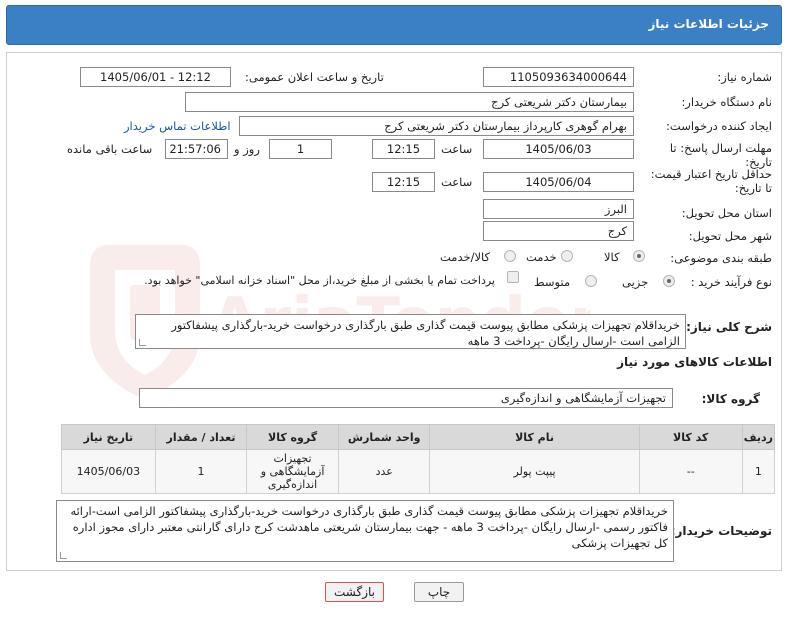 The image size is (788, 619). Describe the element at coordinates (758, 471) in the screenshot. I see `cell-row: 1` at that location.